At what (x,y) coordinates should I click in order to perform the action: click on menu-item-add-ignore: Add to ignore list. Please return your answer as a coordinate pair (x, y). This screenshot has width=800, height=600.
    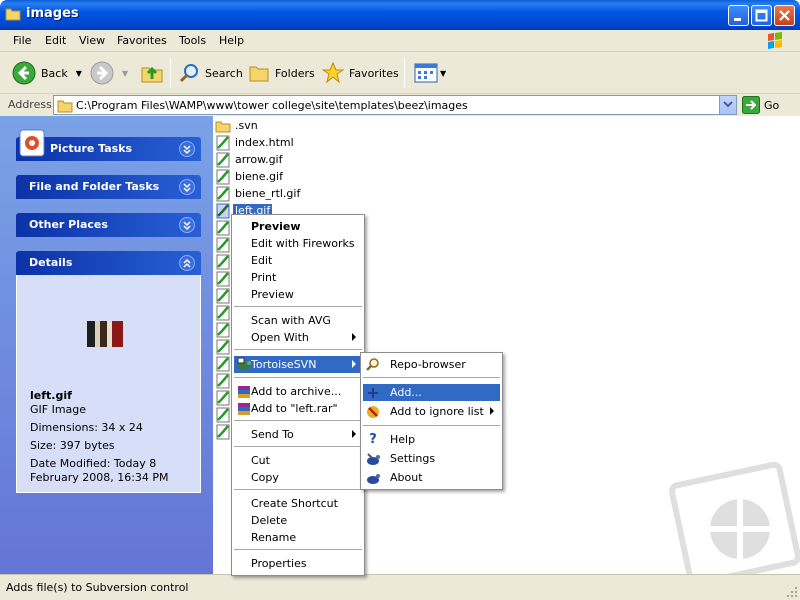
    Looking at the image, I should click on (431, 411).